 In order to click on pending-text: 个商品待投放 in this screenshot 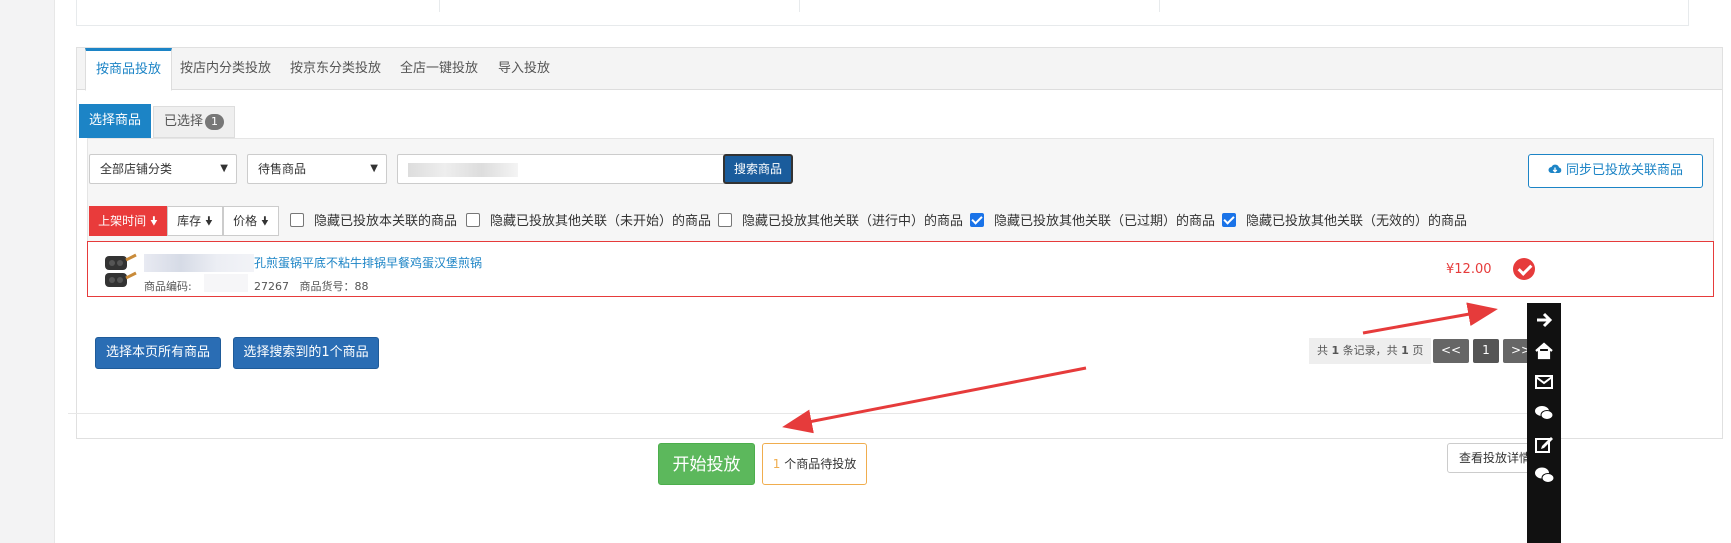, I will do `click(818, 464)`.